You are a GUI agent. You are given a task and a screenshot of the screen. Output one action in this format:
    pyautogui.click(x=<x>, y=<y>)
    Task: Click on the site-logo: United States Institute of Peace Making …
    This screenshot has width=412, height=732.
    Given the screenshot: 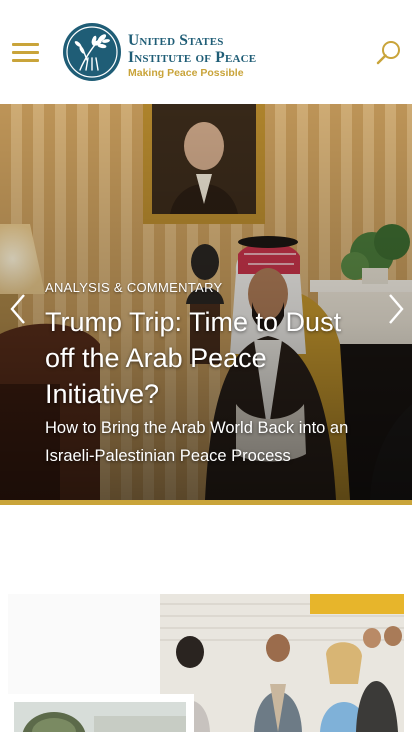 What is the action you would take?
    pyautogui.click(x=164, y=53)
    